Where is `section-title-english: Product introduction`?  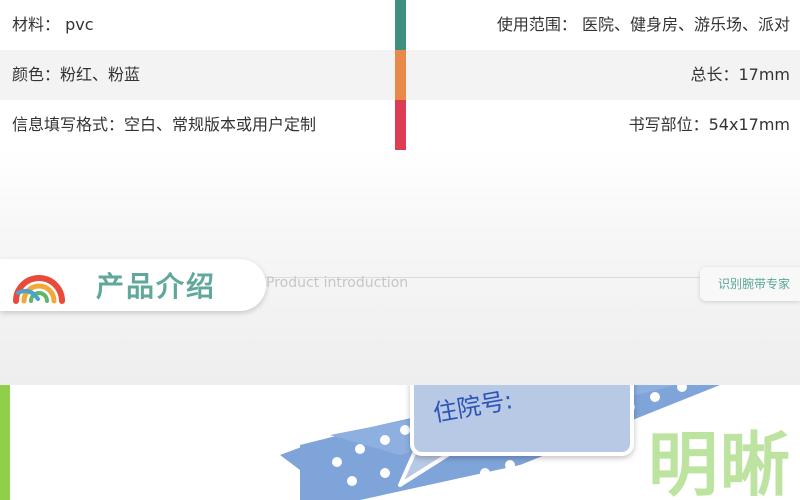
section-title-english: Product introduction is located at coordinates (337, 283).